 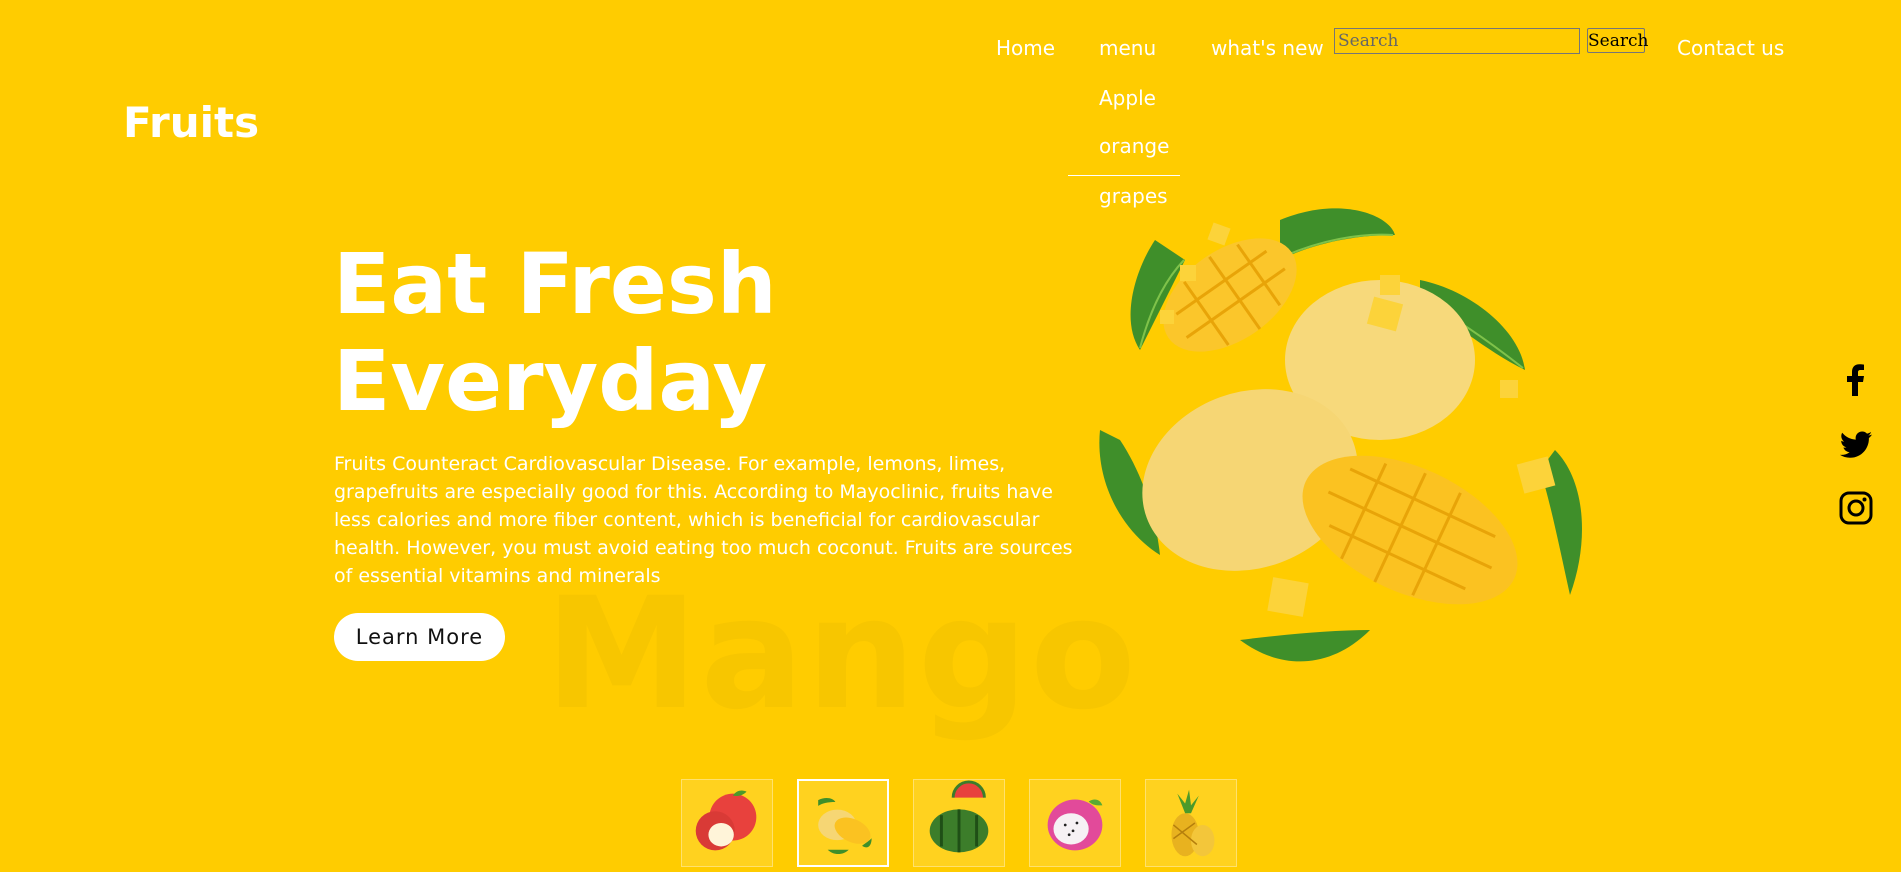 I want to click on search-input, so click(x=1457, y=41).